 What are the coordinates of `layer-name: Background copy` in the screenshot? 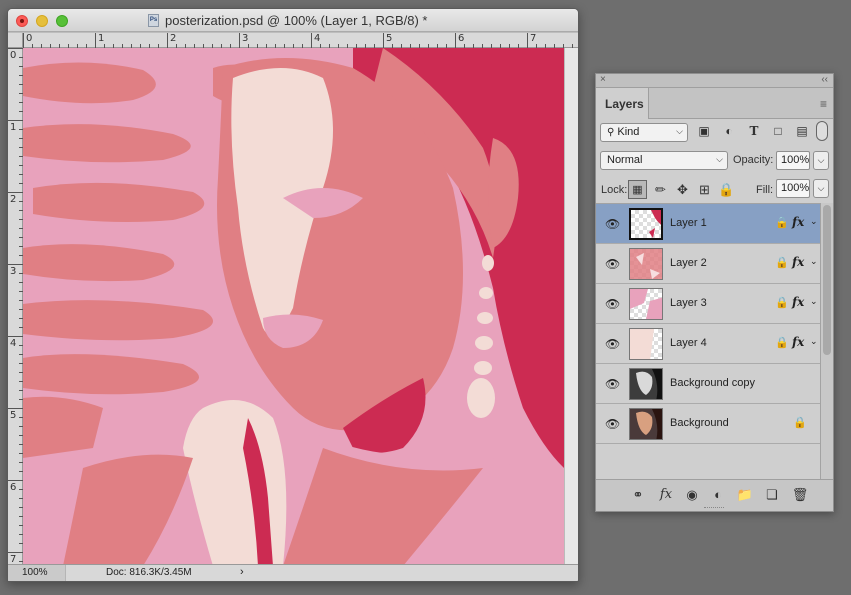 It's located at (712, 383).